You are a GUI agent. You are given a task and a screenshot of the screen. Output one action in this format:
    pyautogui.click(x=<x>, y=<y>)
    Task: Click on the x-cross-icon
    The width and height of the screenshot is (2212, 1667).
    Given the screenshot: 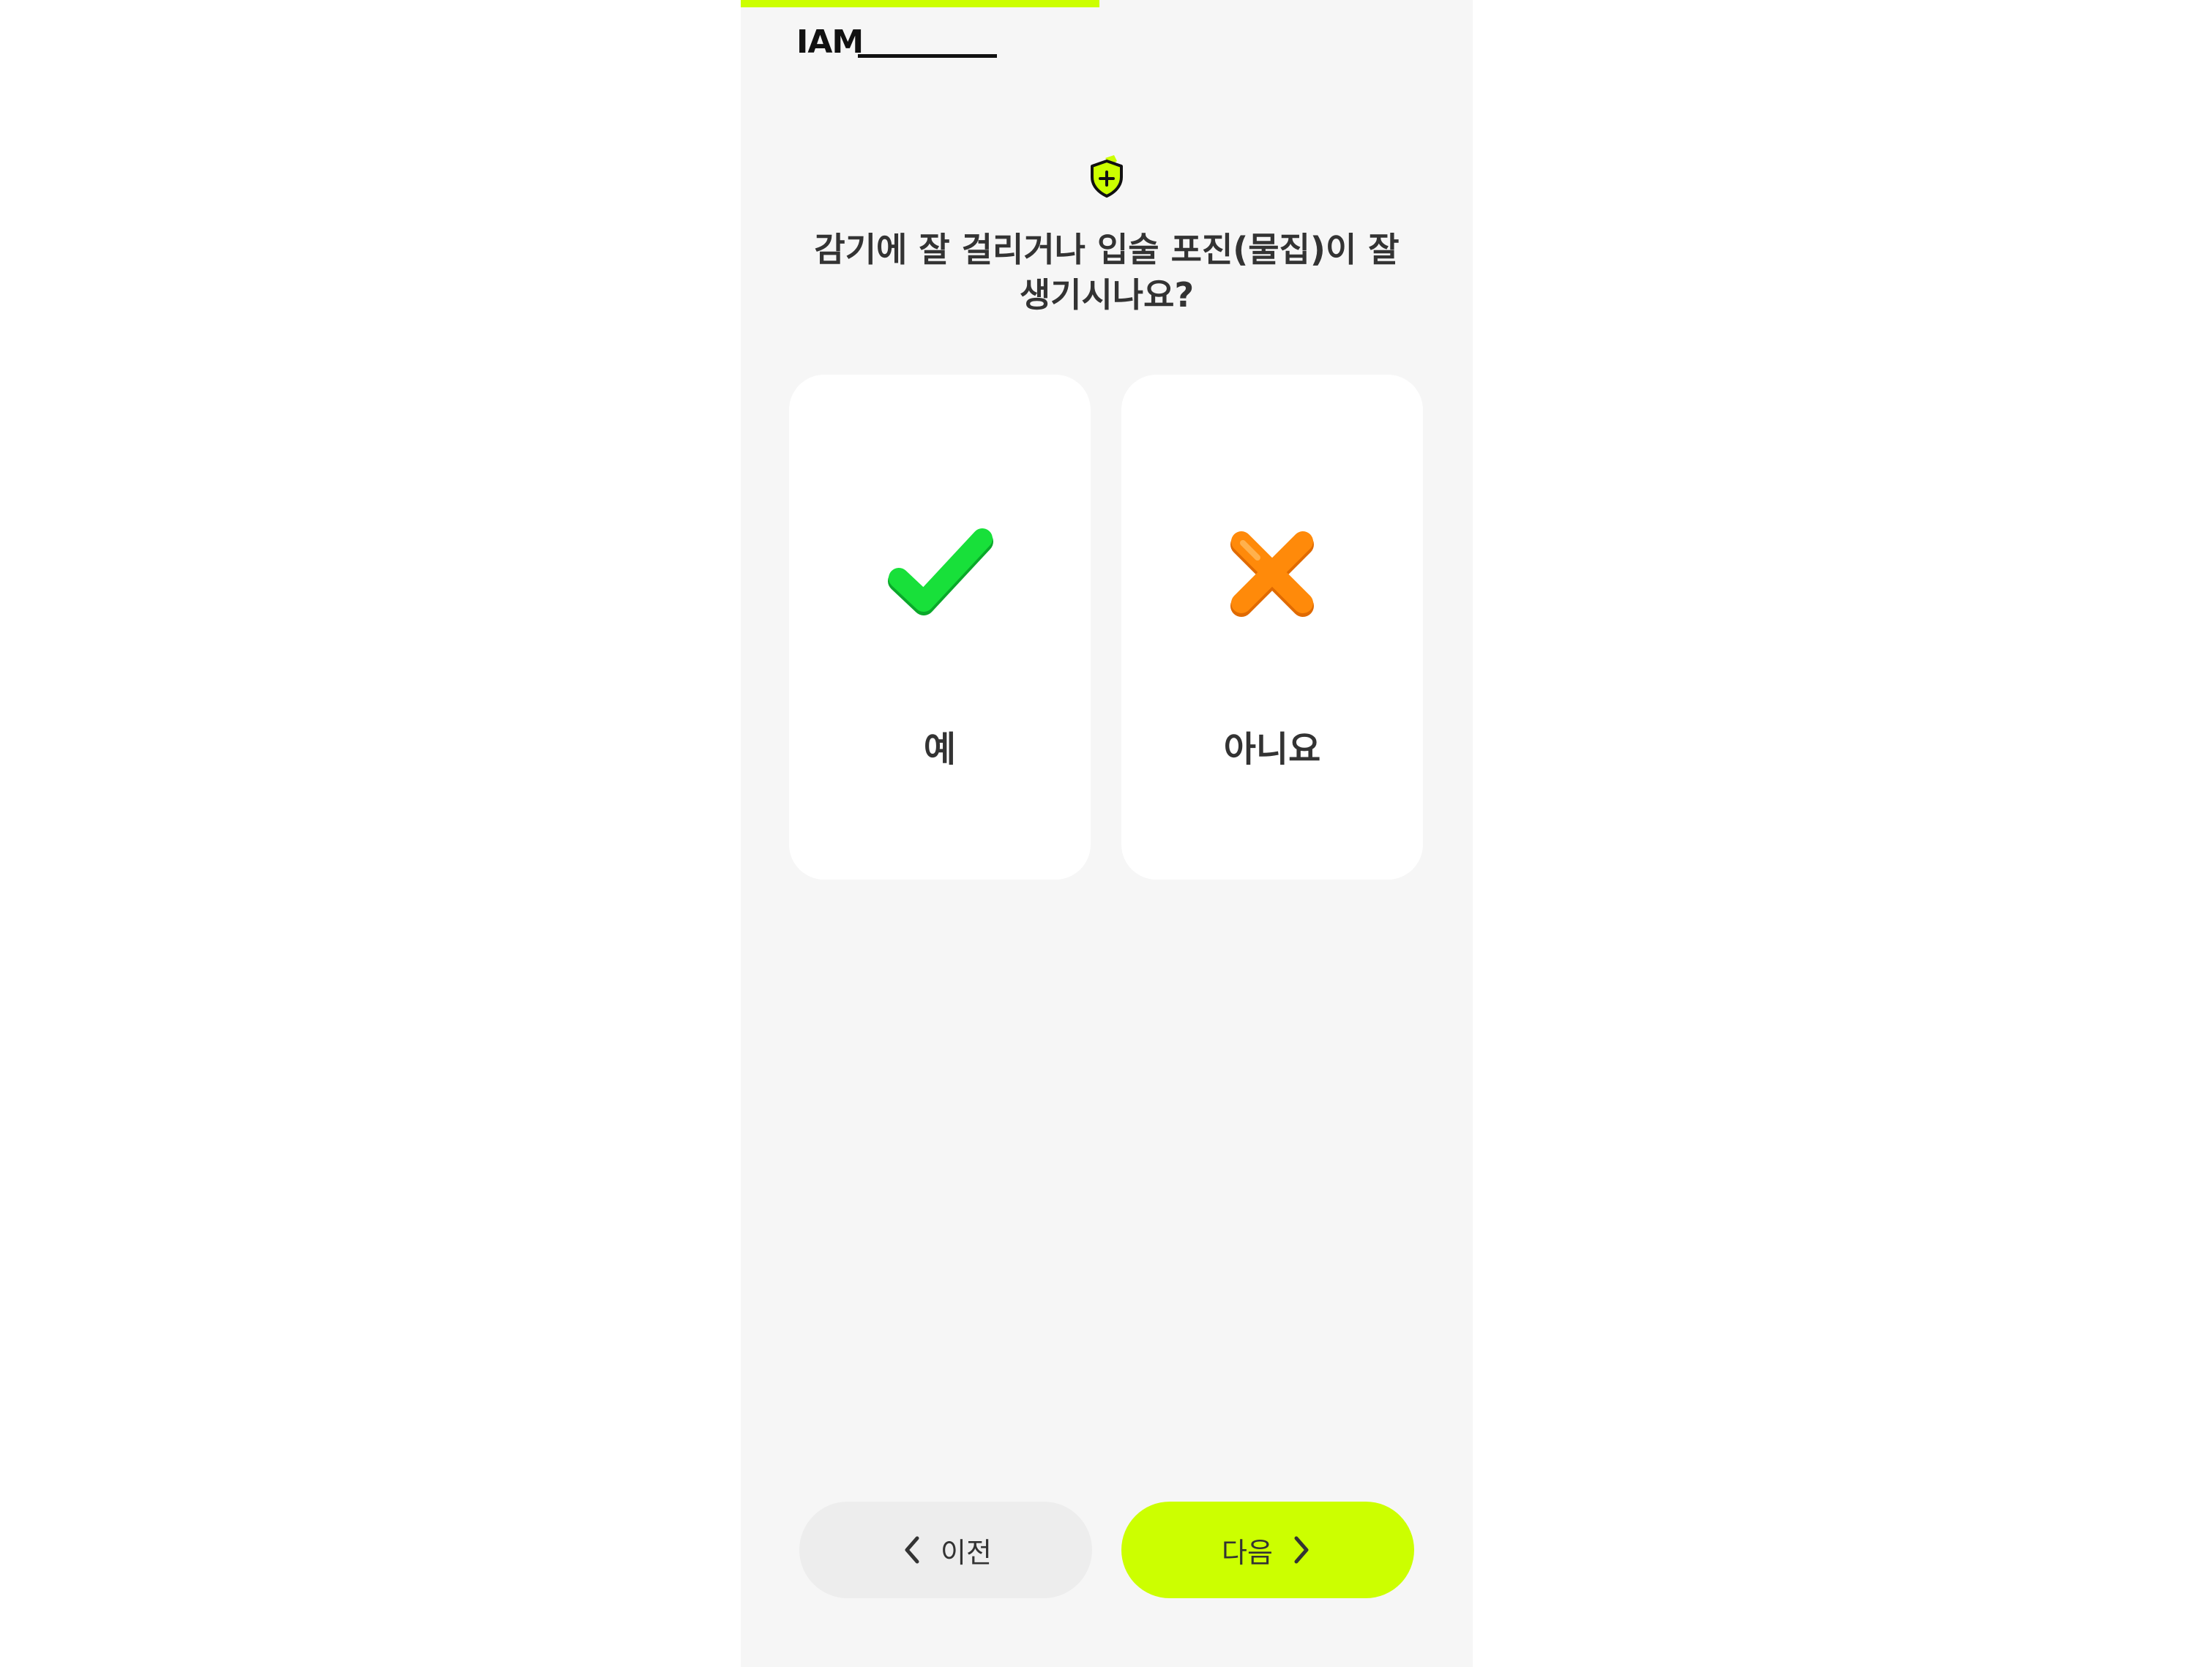 What is the action you would take?
    pyautogui.click(x=1272, y=574)
    